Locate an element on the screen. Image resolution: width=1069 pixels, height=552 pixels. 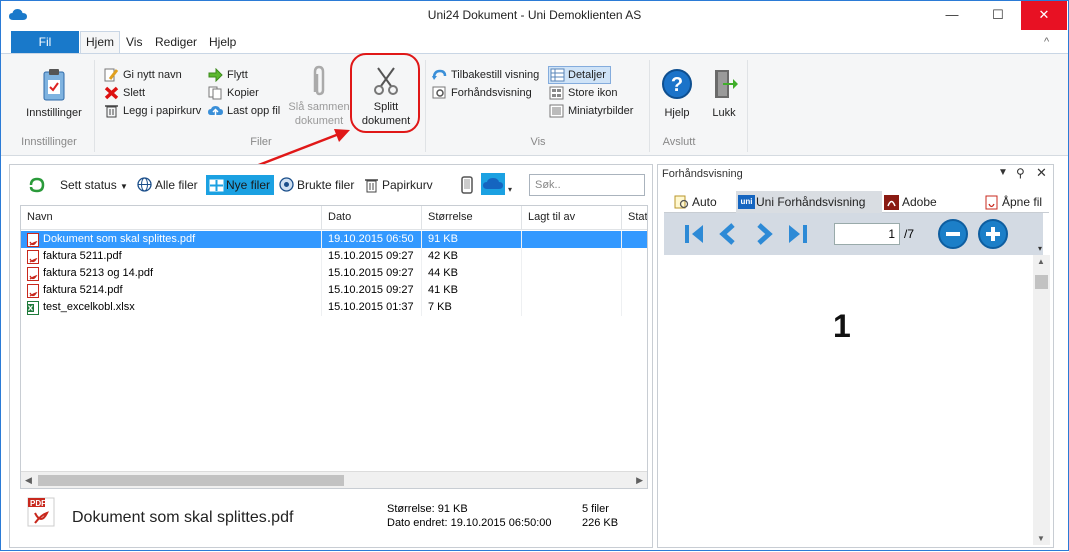
help-question-icon: ? is located at coordinates (677, 84).